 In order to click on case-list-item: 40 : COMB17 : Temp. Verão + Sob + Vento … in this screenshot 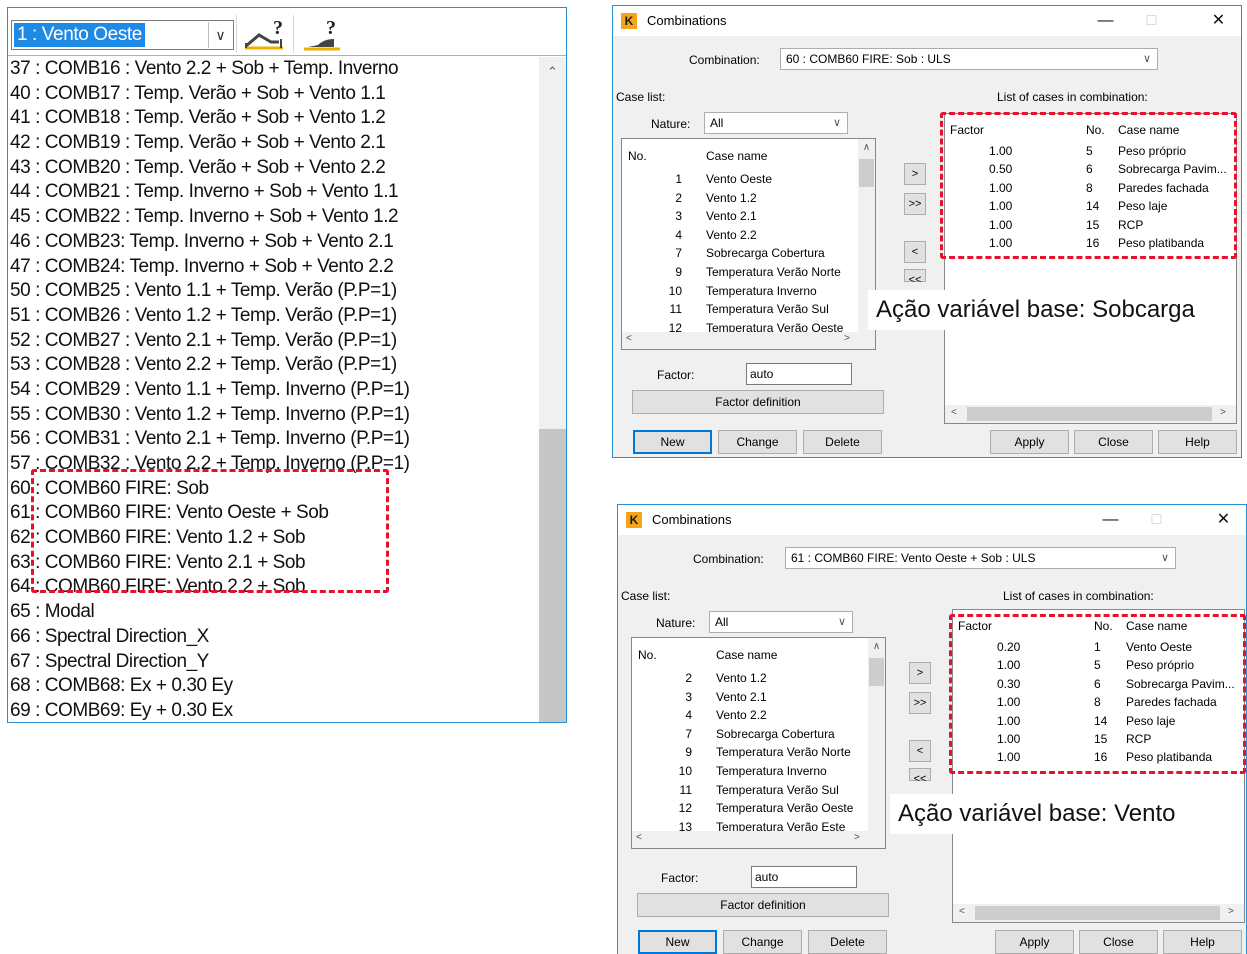, I will do `click(274, 94)`.